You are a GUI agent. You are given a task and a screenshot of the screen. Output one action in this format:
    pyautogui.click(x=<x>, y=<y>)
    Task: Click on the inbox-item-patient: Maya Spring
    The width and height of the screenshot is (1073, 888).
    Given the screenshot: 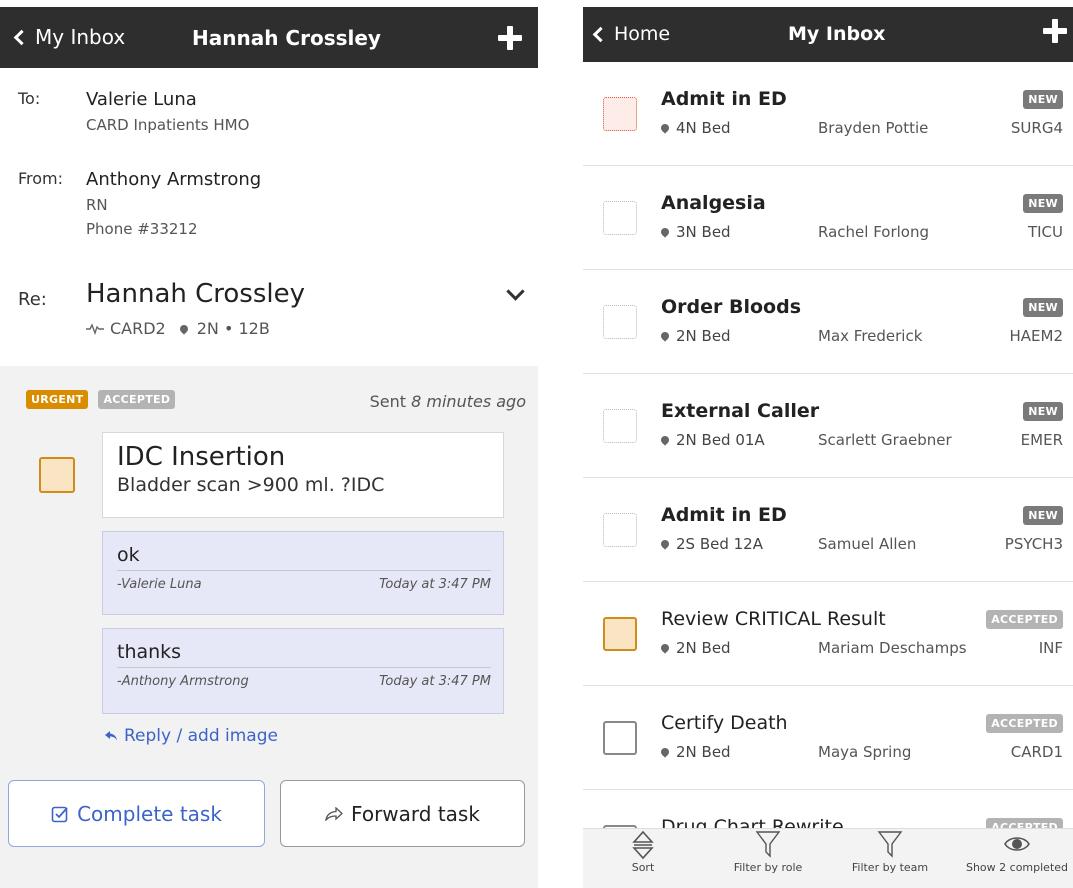 What is the action you would take?
    pyautogui.click(x=865, y=752)
    